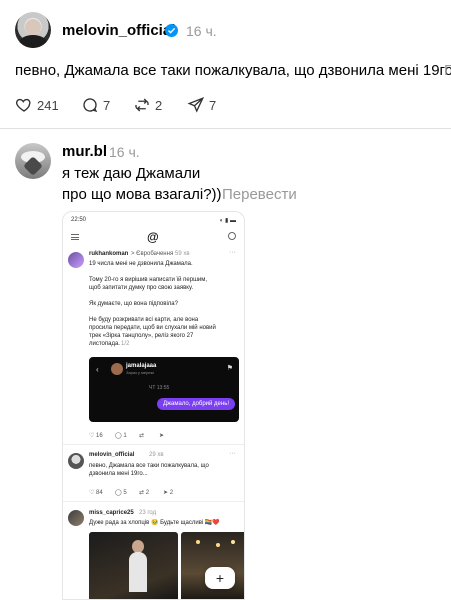  What do you see at coordinates (141, 366) in the screenshot?
I see `dm-name: jamalajaaa` at bounding box center [141, 366].